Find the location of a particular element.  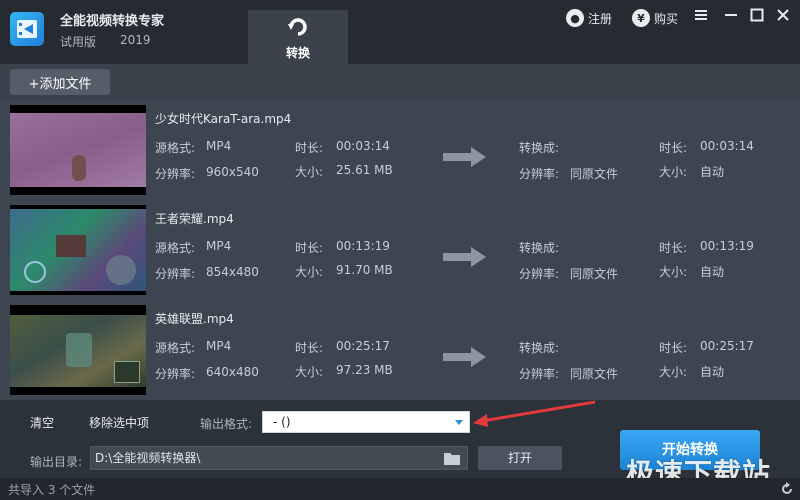

toolbar: +添加文件 is located at coordinates (400, 82).